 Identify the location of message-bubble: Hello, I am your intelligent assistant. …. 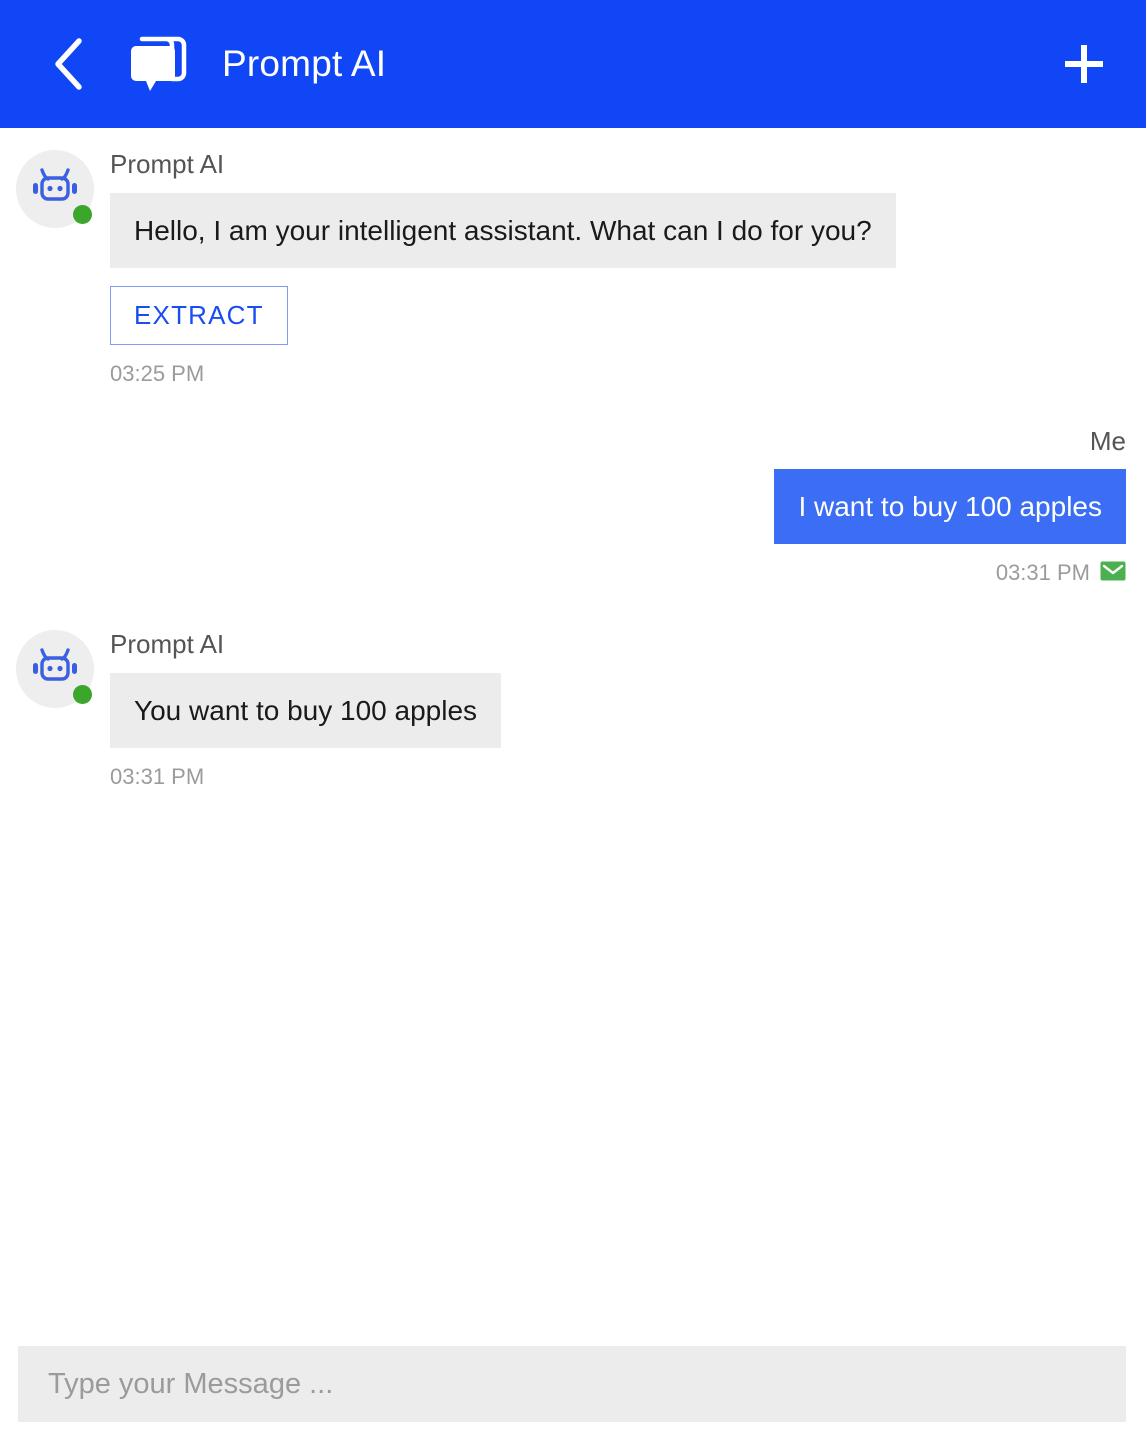
(503, 230).